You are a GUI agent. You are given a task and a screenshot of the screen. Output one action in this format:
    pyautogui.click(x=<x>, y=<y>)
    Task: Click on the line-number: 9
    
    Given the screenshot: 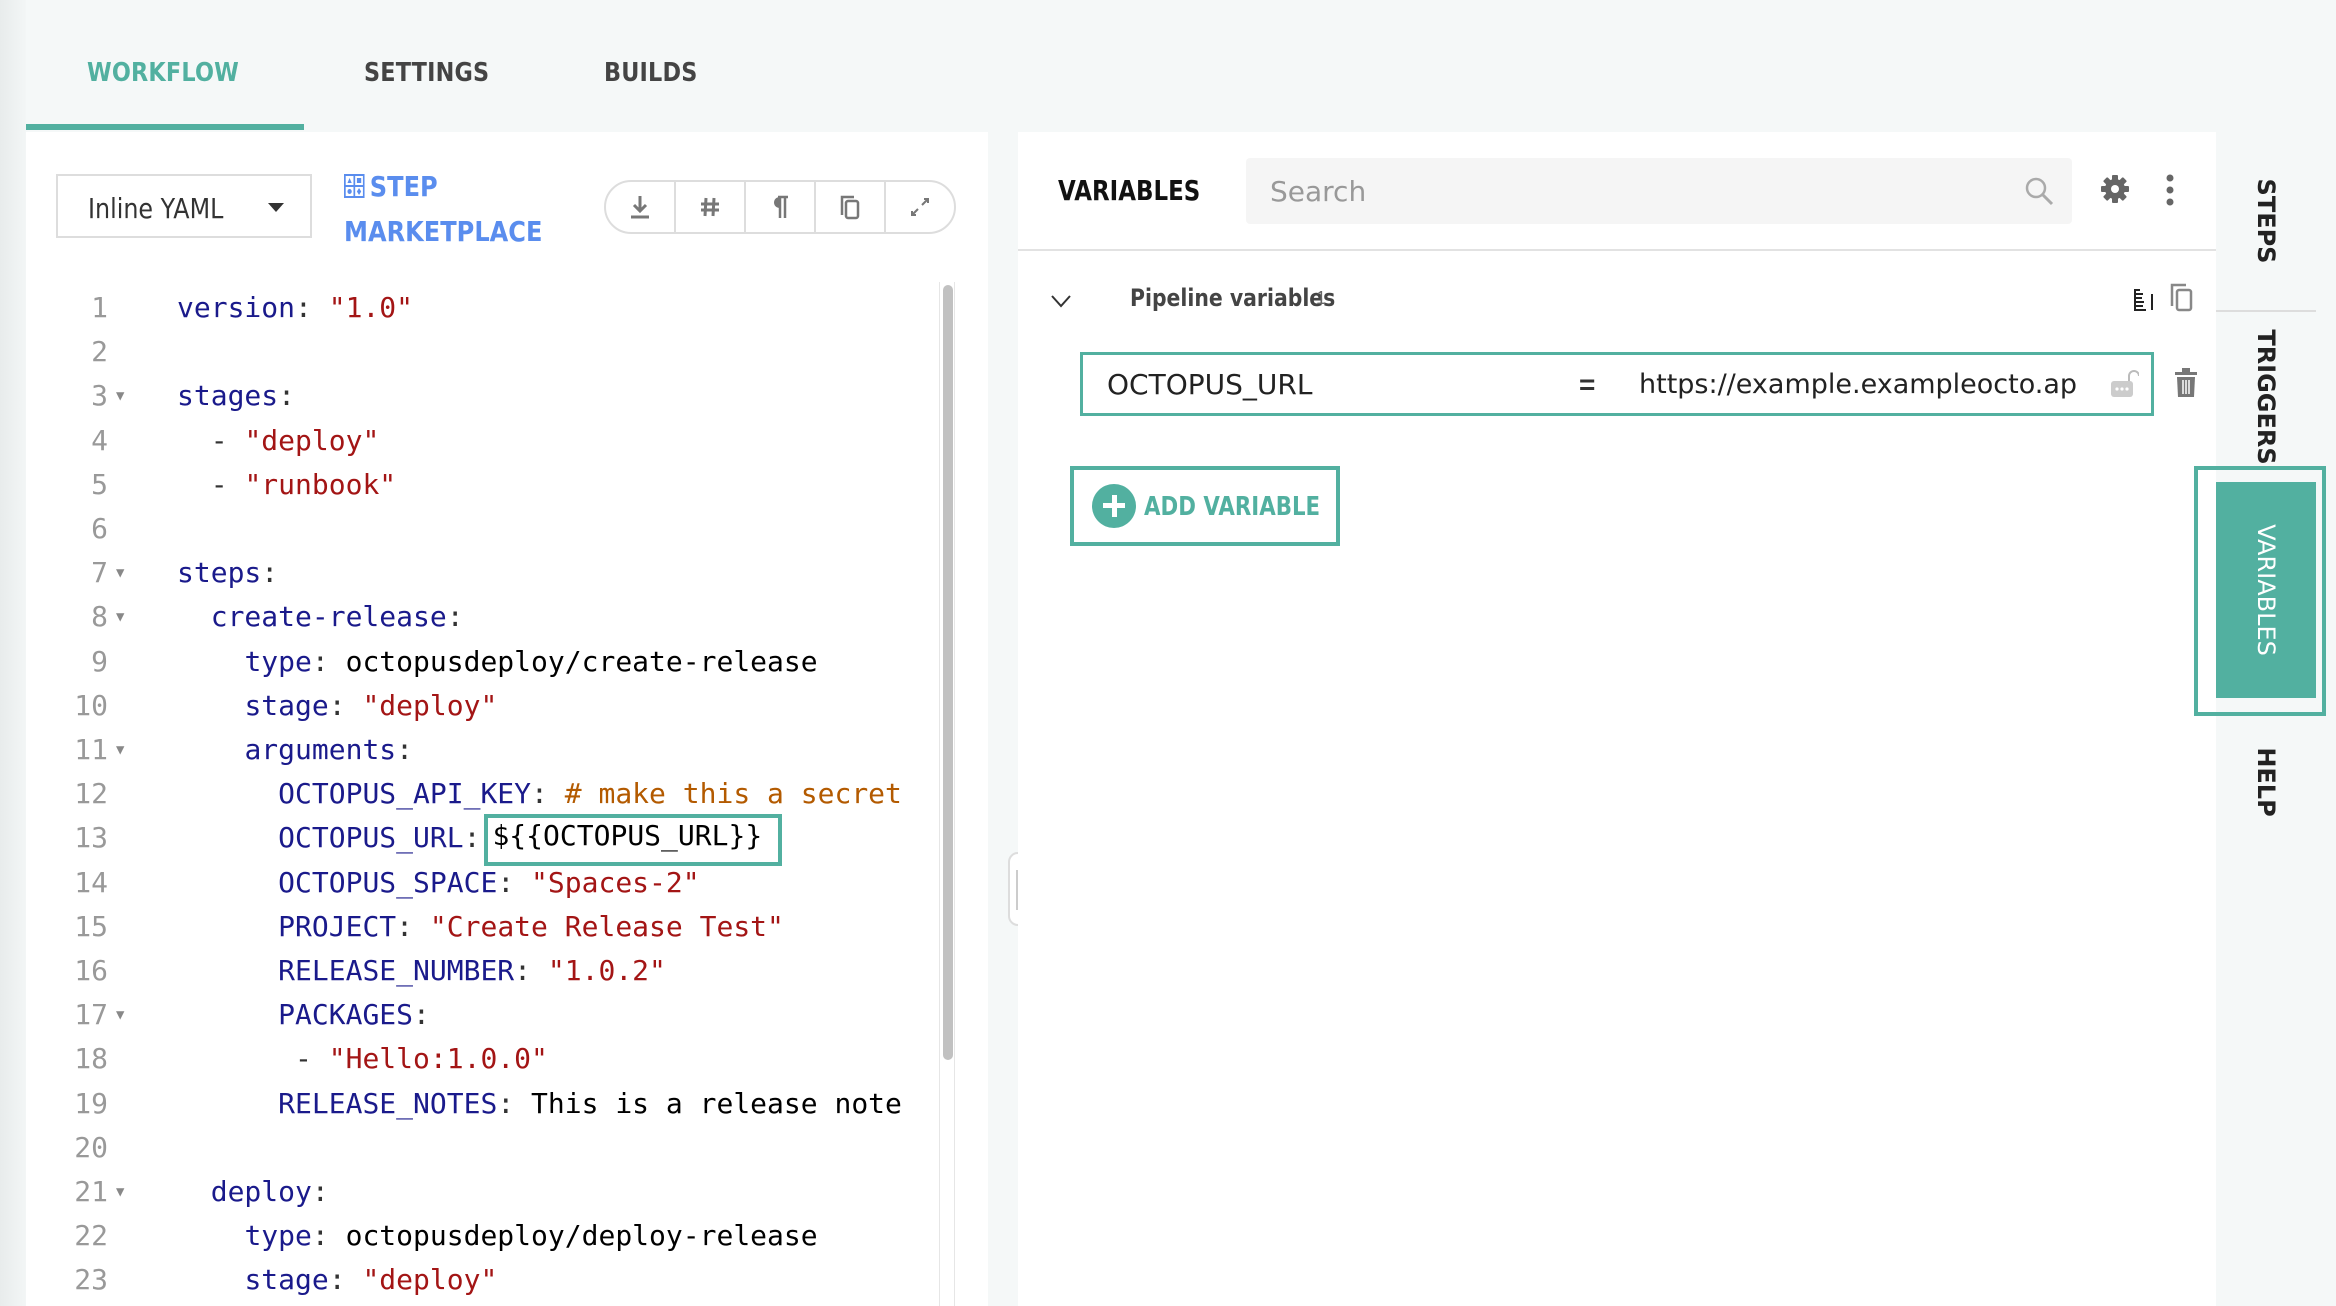 What is the action you would take?
    pyautogui.click(x=99, y=661)
    